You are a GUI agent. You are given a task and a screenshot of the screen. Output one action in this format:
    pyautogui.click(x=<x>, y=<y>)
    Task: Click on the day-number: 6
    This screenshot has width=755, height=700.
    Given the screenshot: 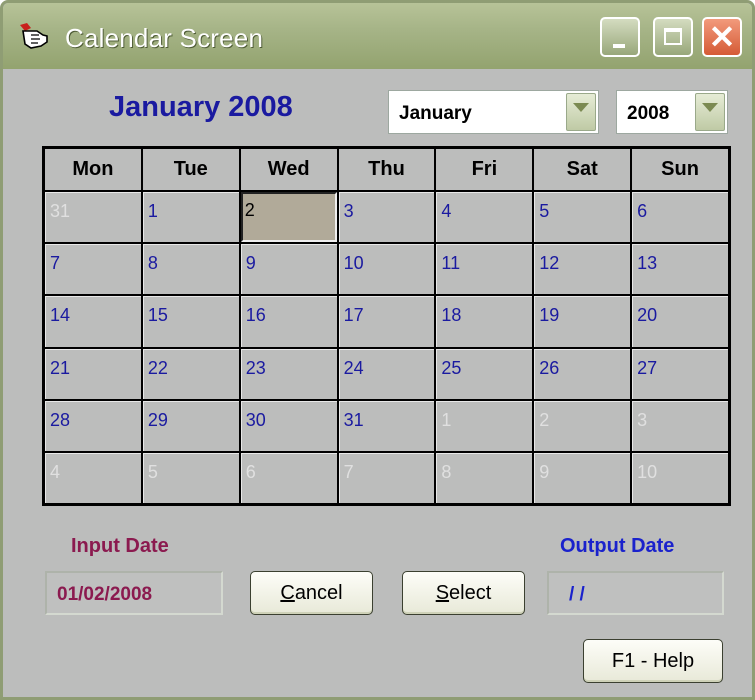 What is the action you would take?
    pyautogui.click(x=642, y=211)
    